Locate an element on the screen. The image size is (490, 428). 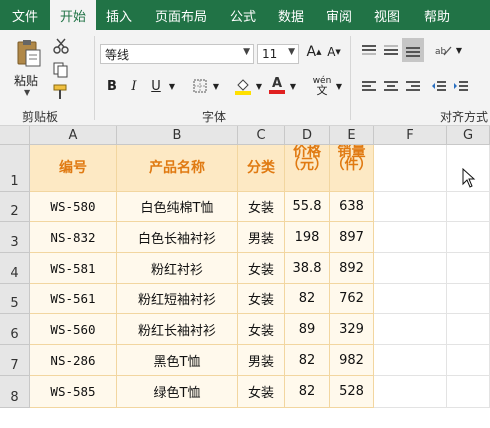
tab-help: 帮助 is located at coordinates (437, 15).